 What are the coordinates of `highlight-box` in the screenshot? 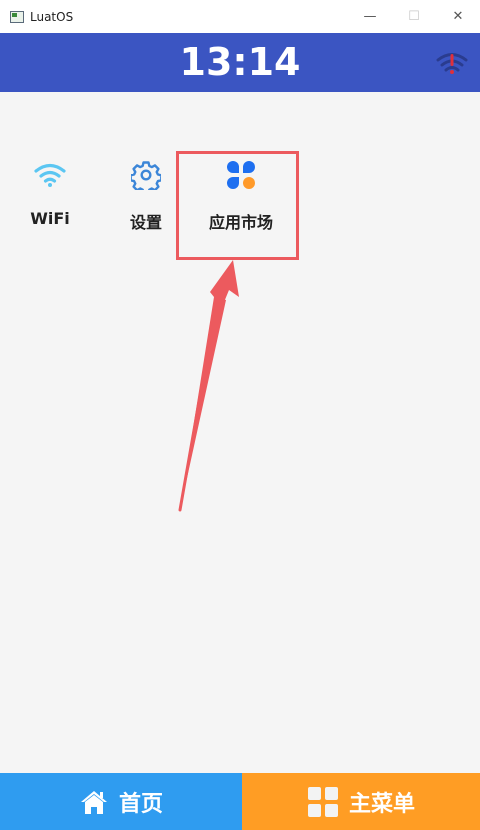 It's located at (237, 205).